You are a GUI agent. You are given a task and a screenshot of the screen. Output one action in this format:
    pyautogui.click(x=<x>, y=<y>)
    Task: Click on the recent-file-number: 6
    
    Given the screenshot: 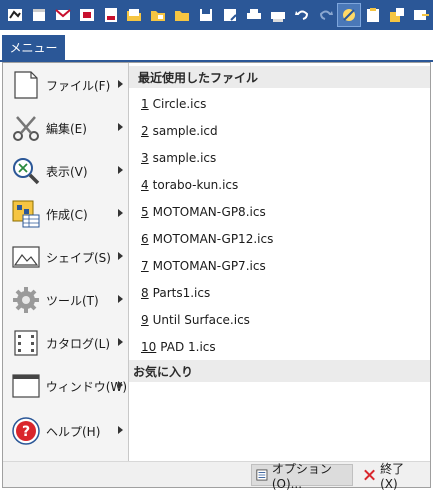 What is the action you would take?
    pyautogui.click(x=145, y=239)
    